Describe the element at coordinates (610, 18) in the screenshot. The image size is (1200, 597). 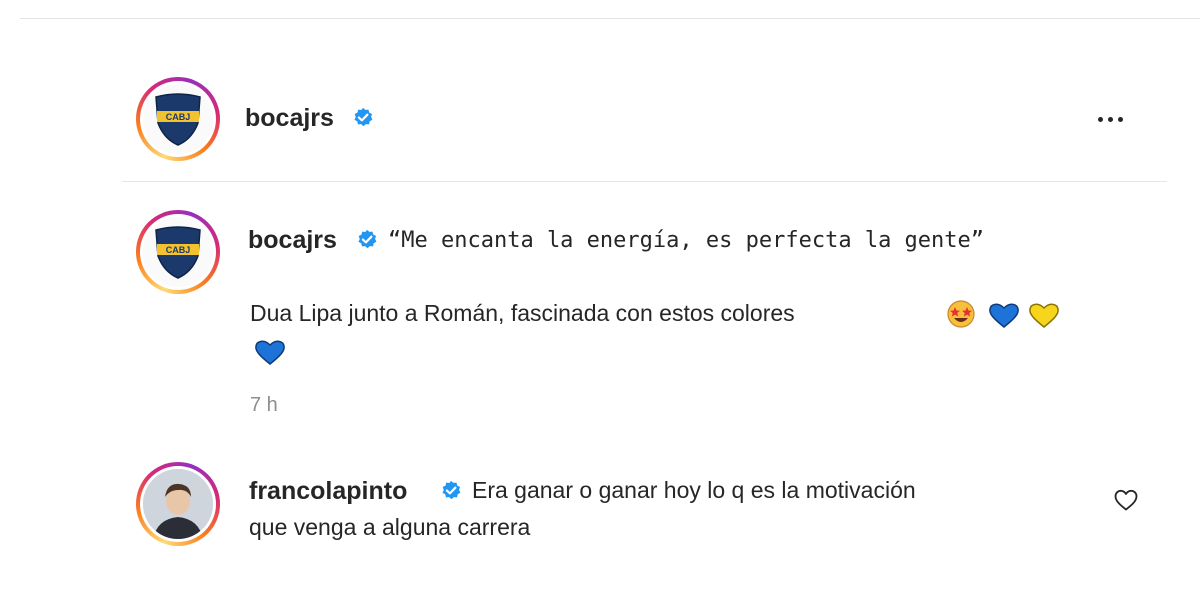
I see `top-divider` at that location.